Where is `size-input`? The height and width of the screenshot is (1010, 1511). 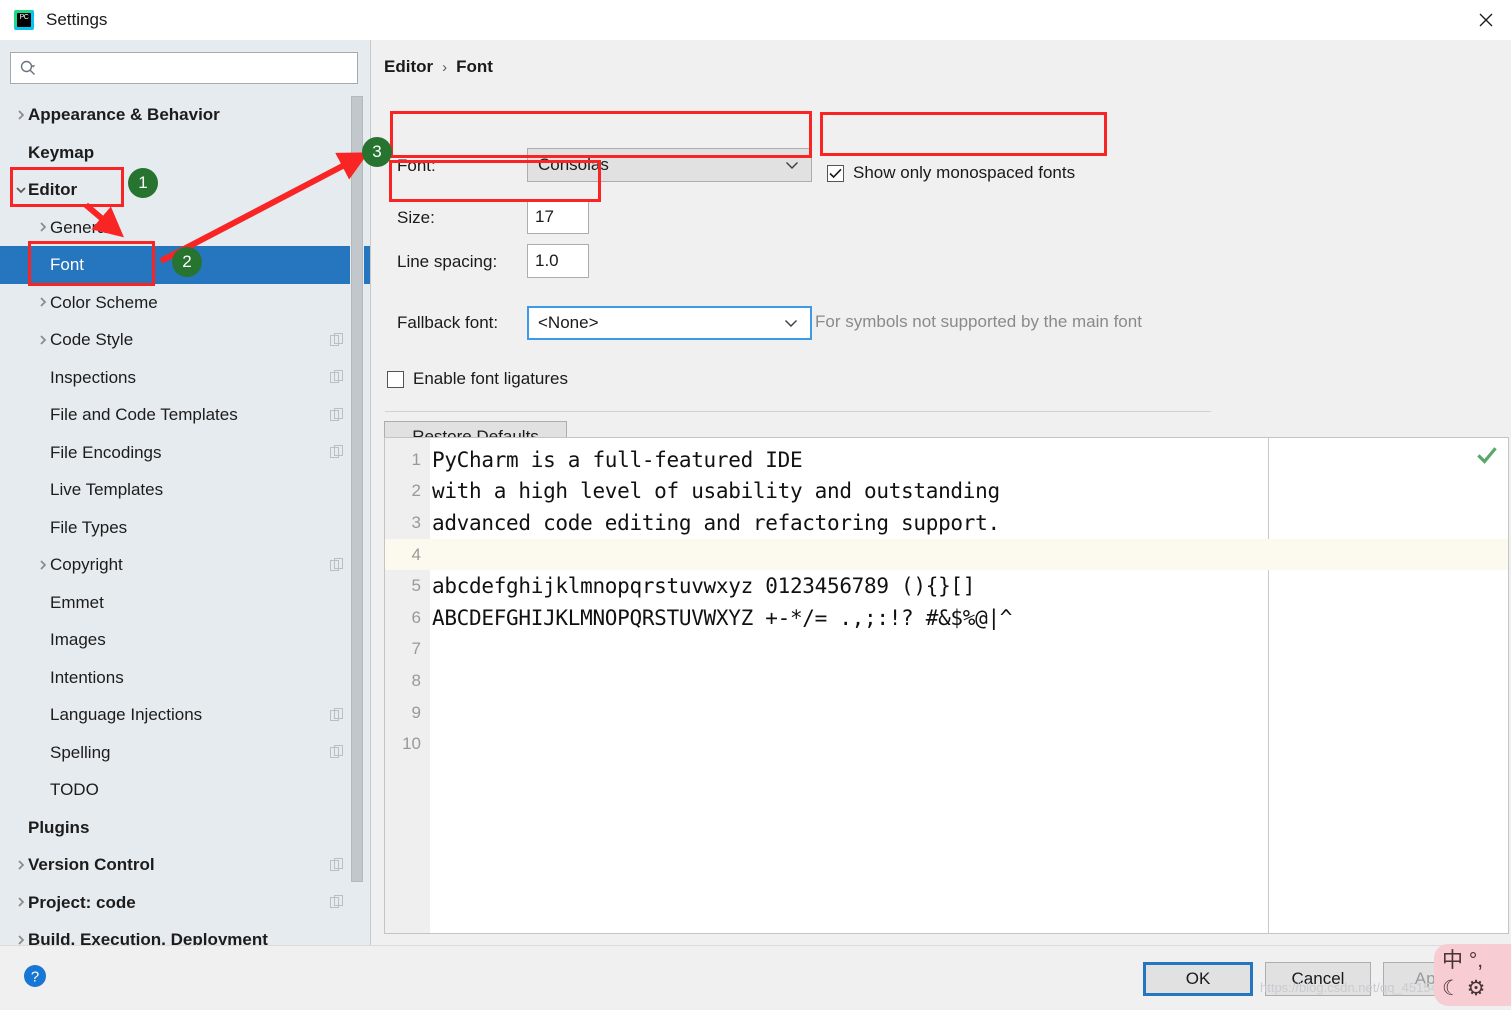
size-input is located at coordinates (558, 217).